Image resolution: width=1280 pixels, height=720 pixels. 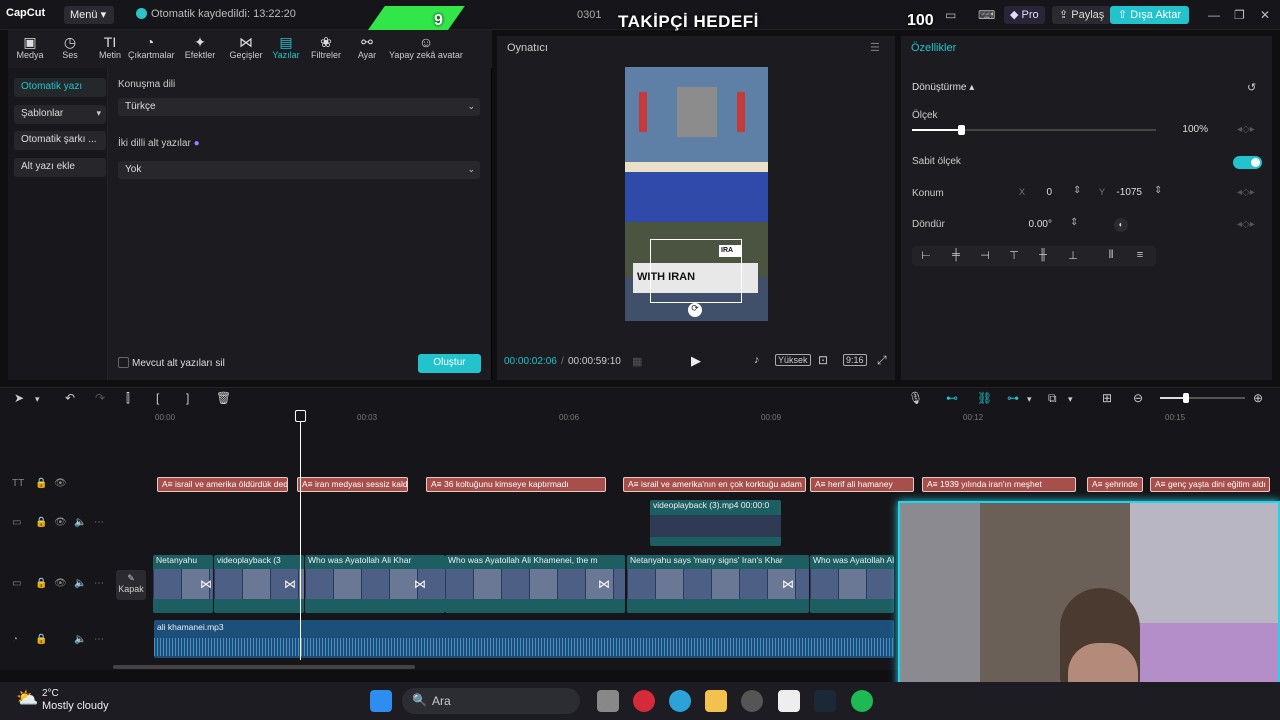 I want to click on play-icon: ▶, so click(x=696, y=361).